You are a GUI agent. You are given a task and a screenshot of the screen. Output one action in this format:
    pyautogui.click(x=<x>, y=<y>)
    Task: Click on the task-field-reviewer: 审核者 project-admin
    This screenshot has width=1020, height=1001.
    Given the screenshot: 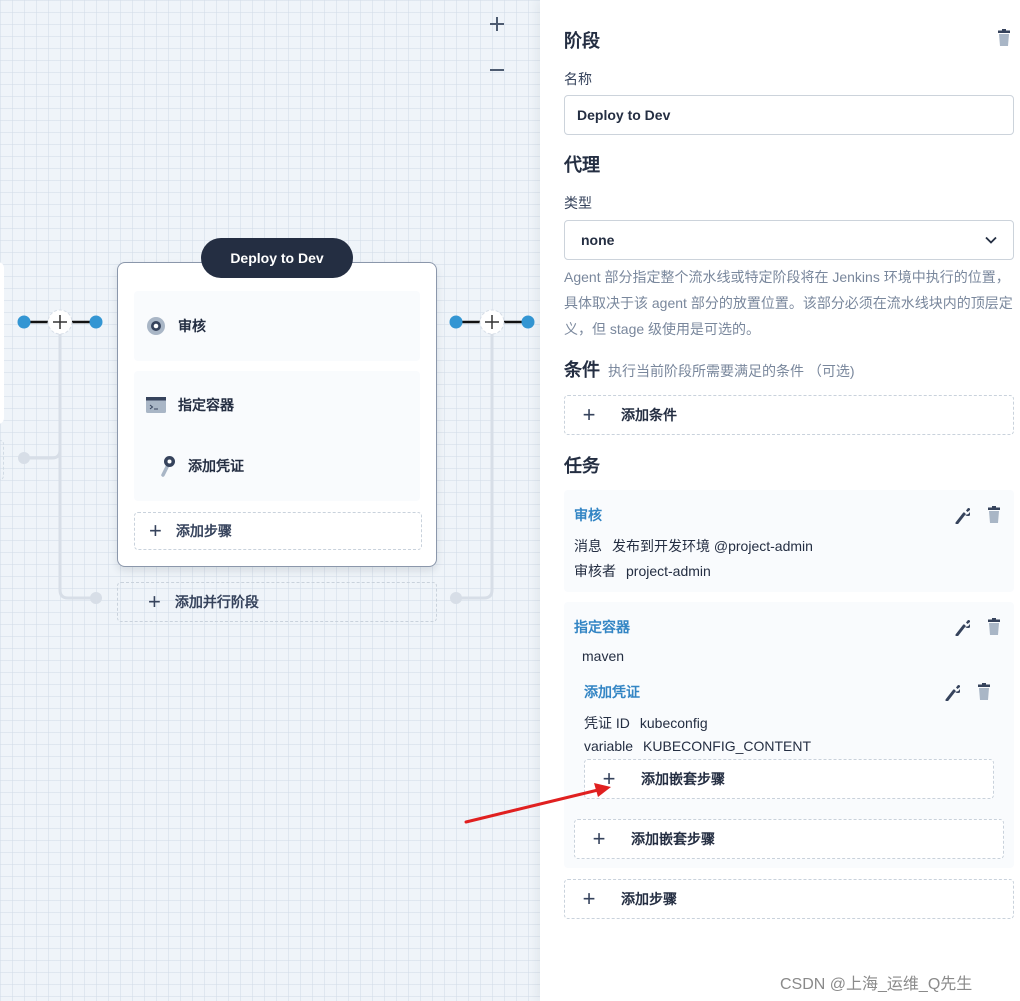 What is the action you would take?
    pyautogui.click(x=642, y=571)
    